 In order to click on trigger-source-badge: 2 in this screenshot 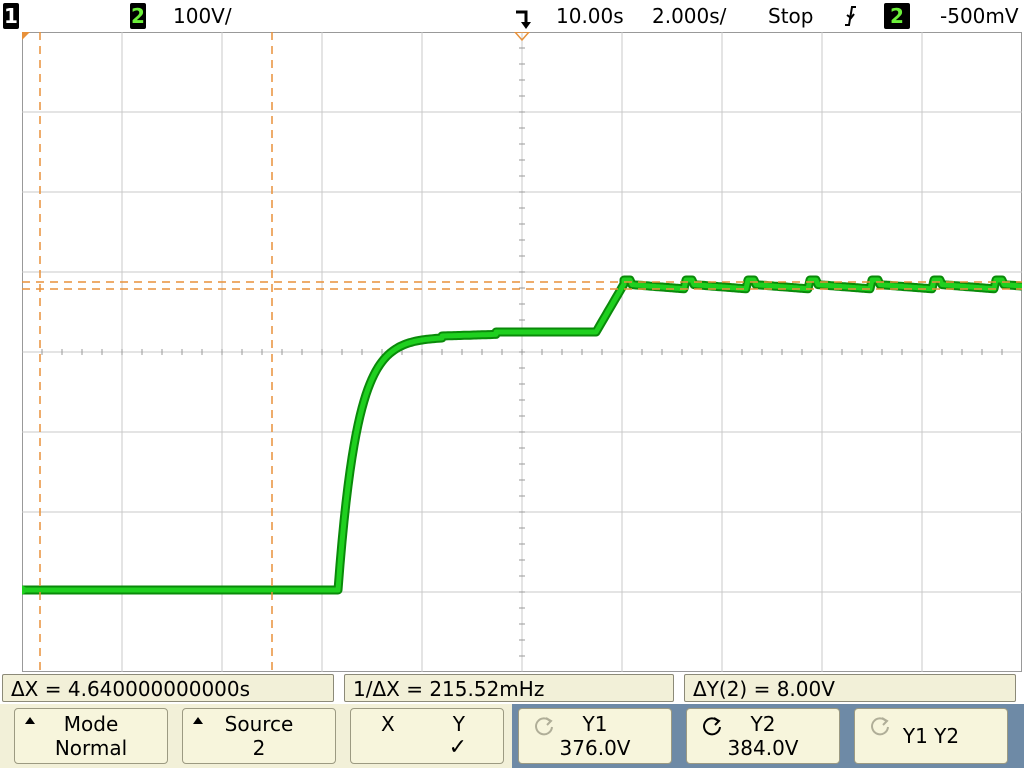, I will do `click(897, 16)`.